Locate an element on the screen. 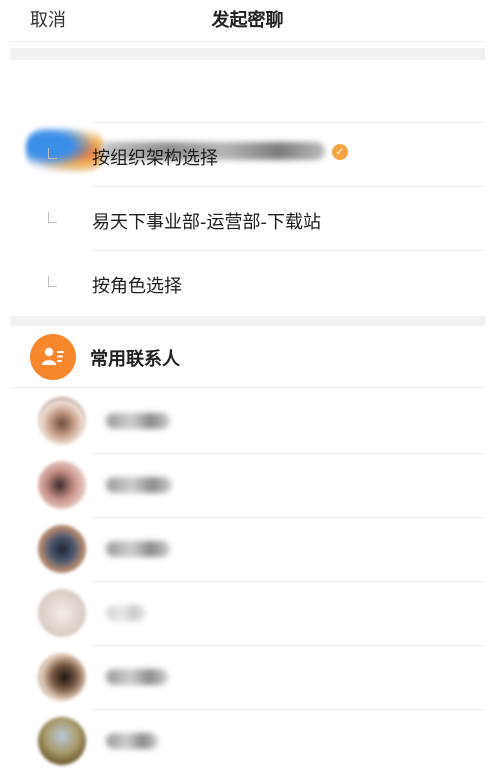  option-label: 按组织架构选择 is located at coordinates (155, 158).